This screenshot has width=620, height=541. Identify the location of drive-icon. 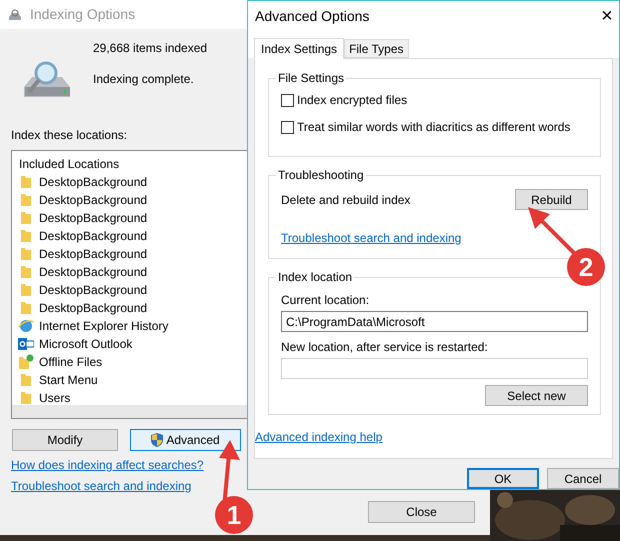
(15, 15).